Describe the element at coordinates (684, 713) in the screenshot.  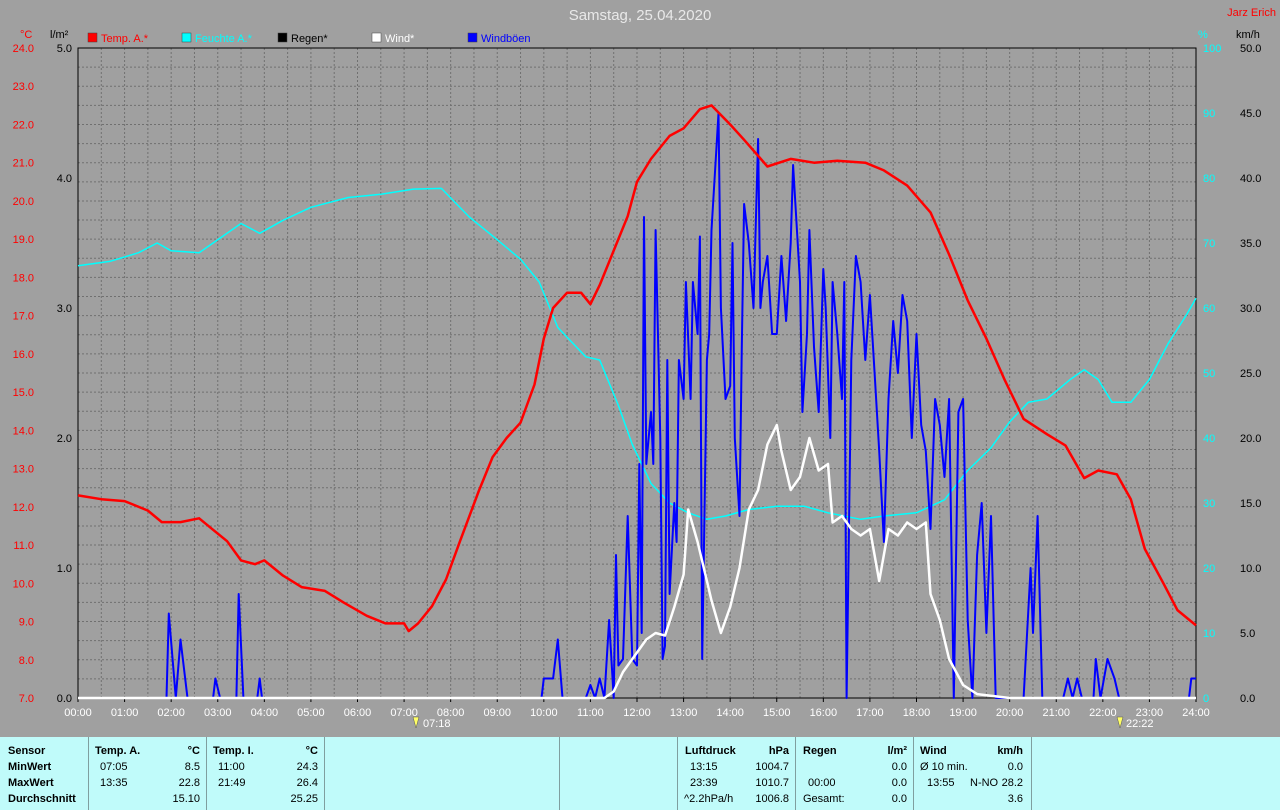
I see `x-tick-label: 13:00` at that location.